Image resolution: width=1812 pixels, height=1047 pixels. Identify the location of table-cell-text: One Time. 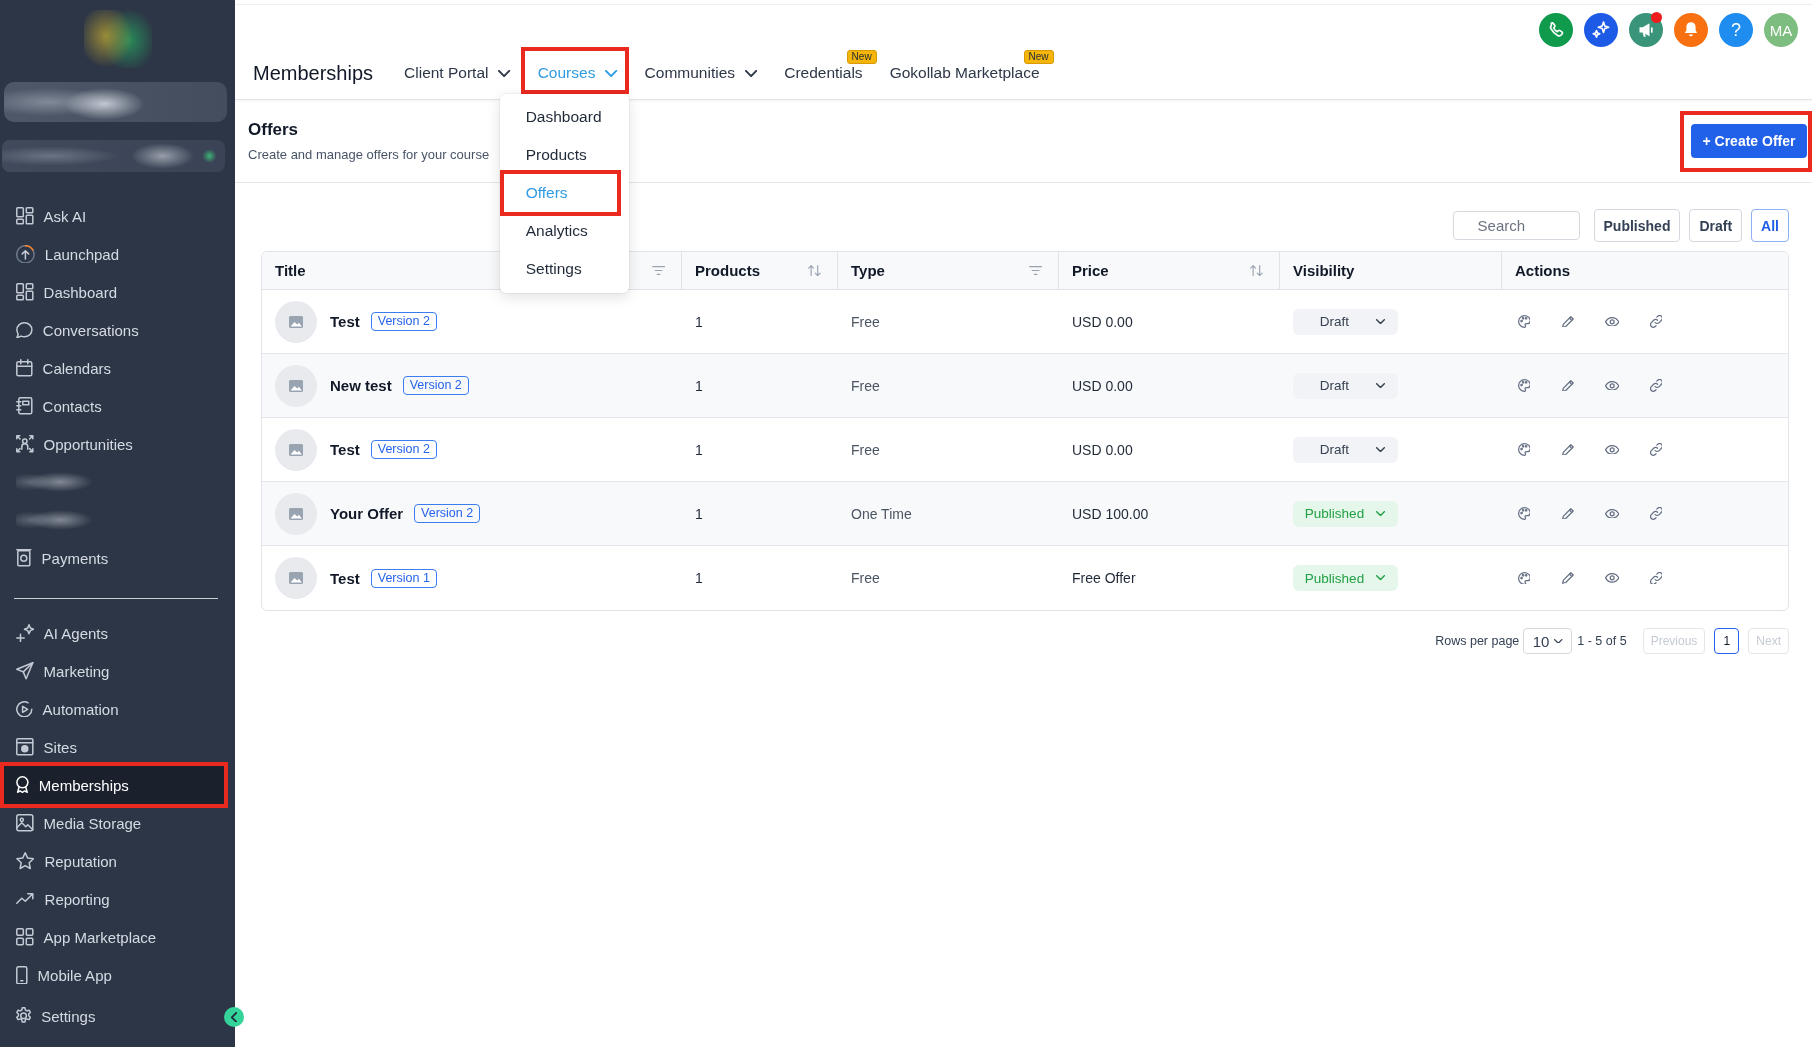
(881, 514).